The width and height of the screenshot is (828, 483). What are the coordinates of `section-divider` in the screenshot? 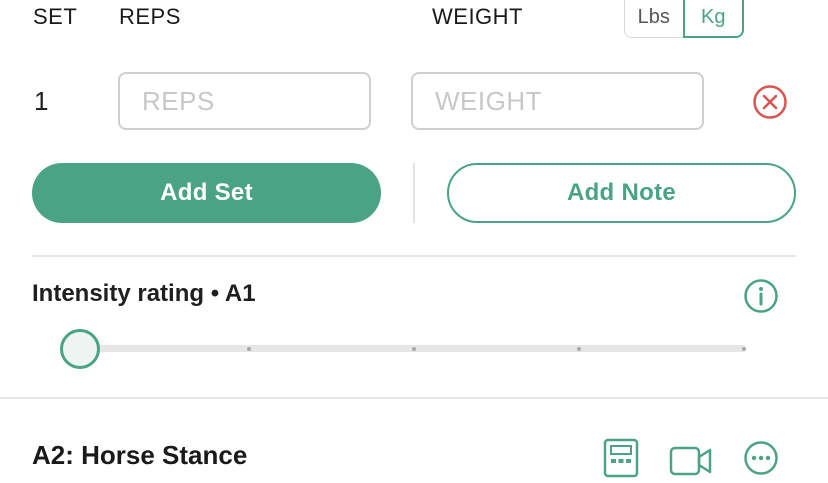 It's located at (414, 256).